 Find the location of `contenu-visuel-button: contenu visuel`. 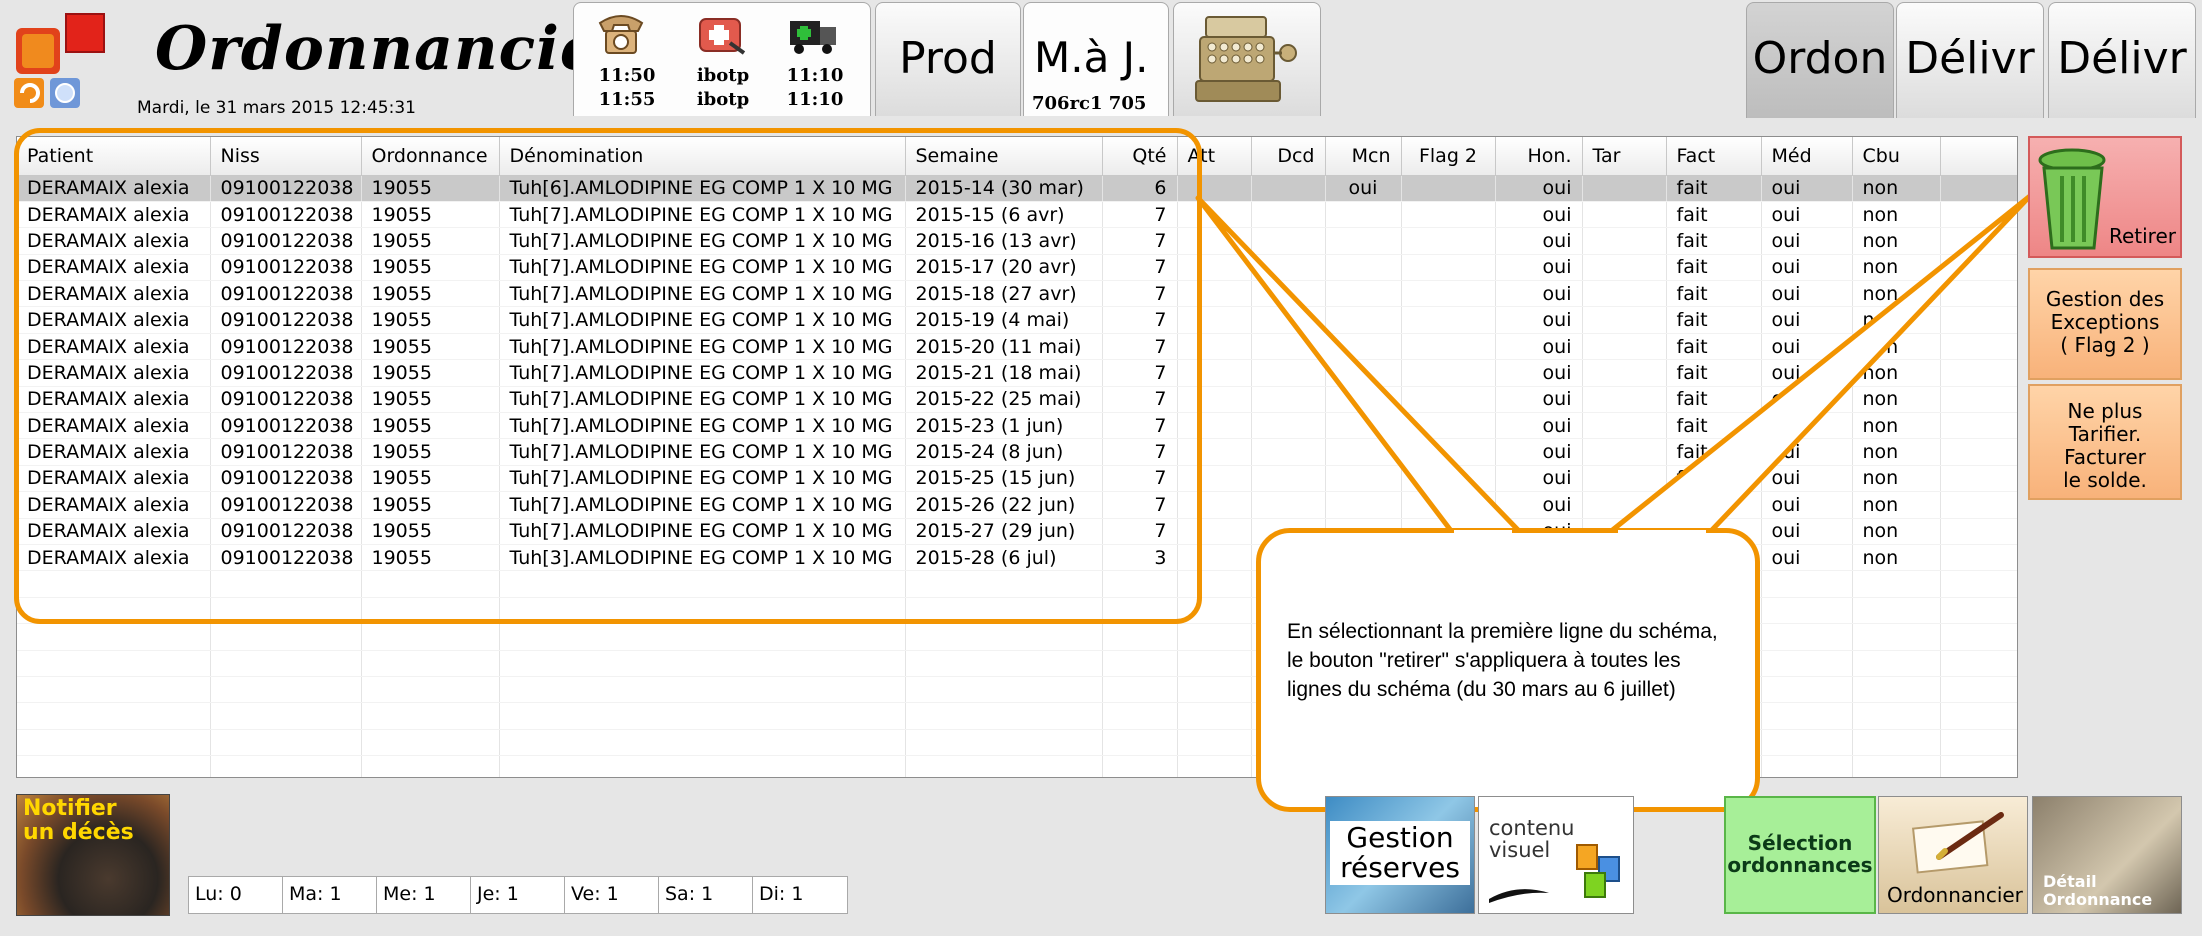

contenu-visuel-button: contenu visuel is located at coordinates (1556, 855).